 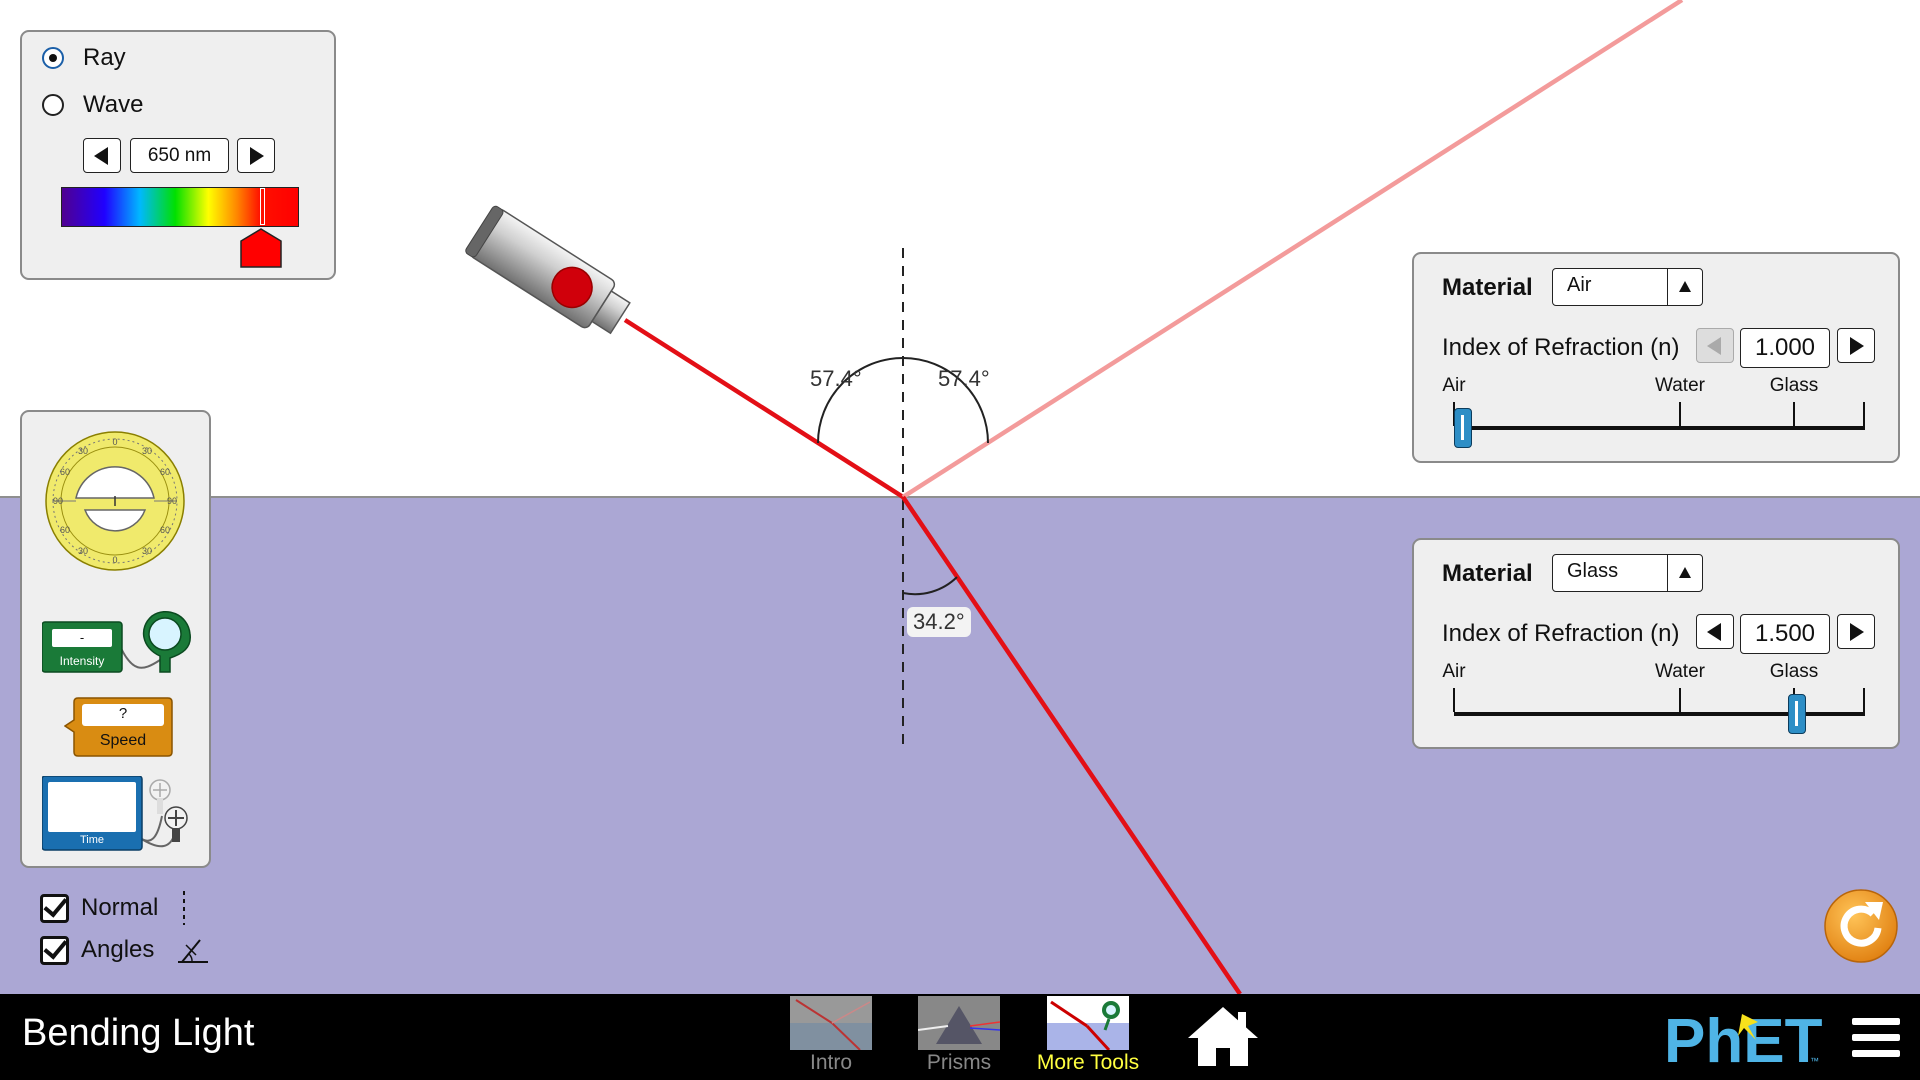 I want to click on top-slider-tick-water: Water, so click(x=1680, y=385).